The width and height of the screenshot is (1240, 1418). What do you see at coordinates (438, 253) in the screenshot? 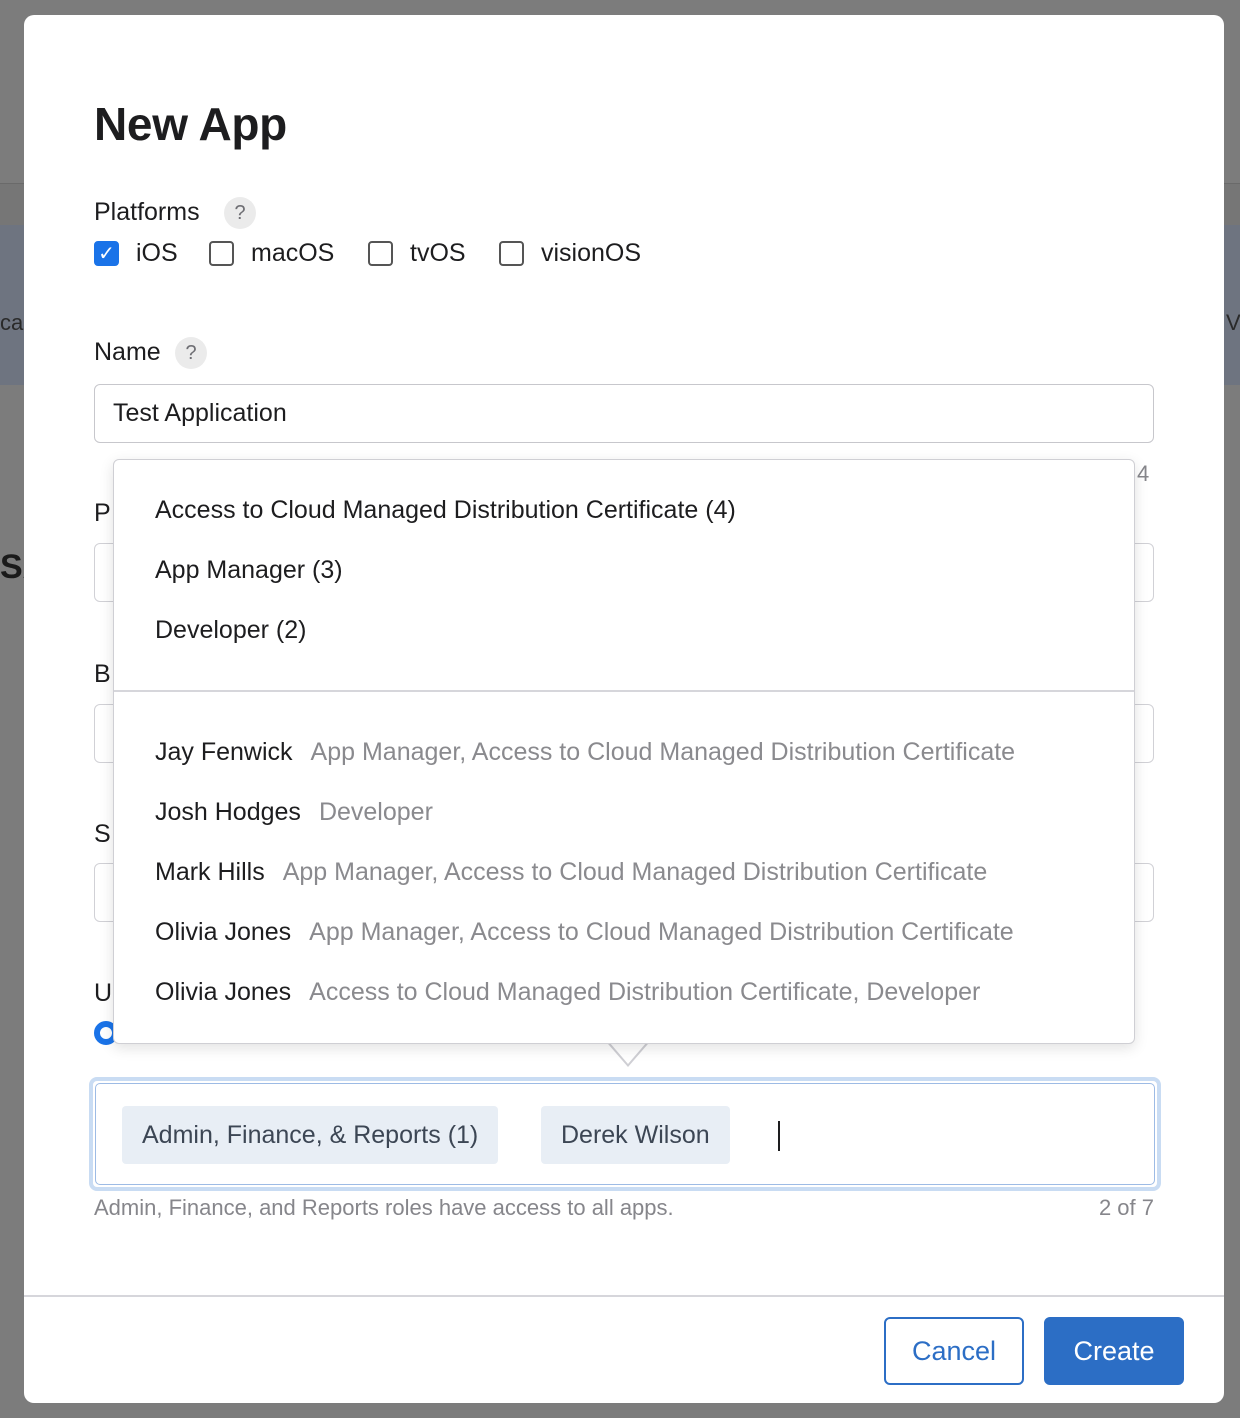
I see `checkbox-tvos-label: tvOS` at bounding box center [438, 253].